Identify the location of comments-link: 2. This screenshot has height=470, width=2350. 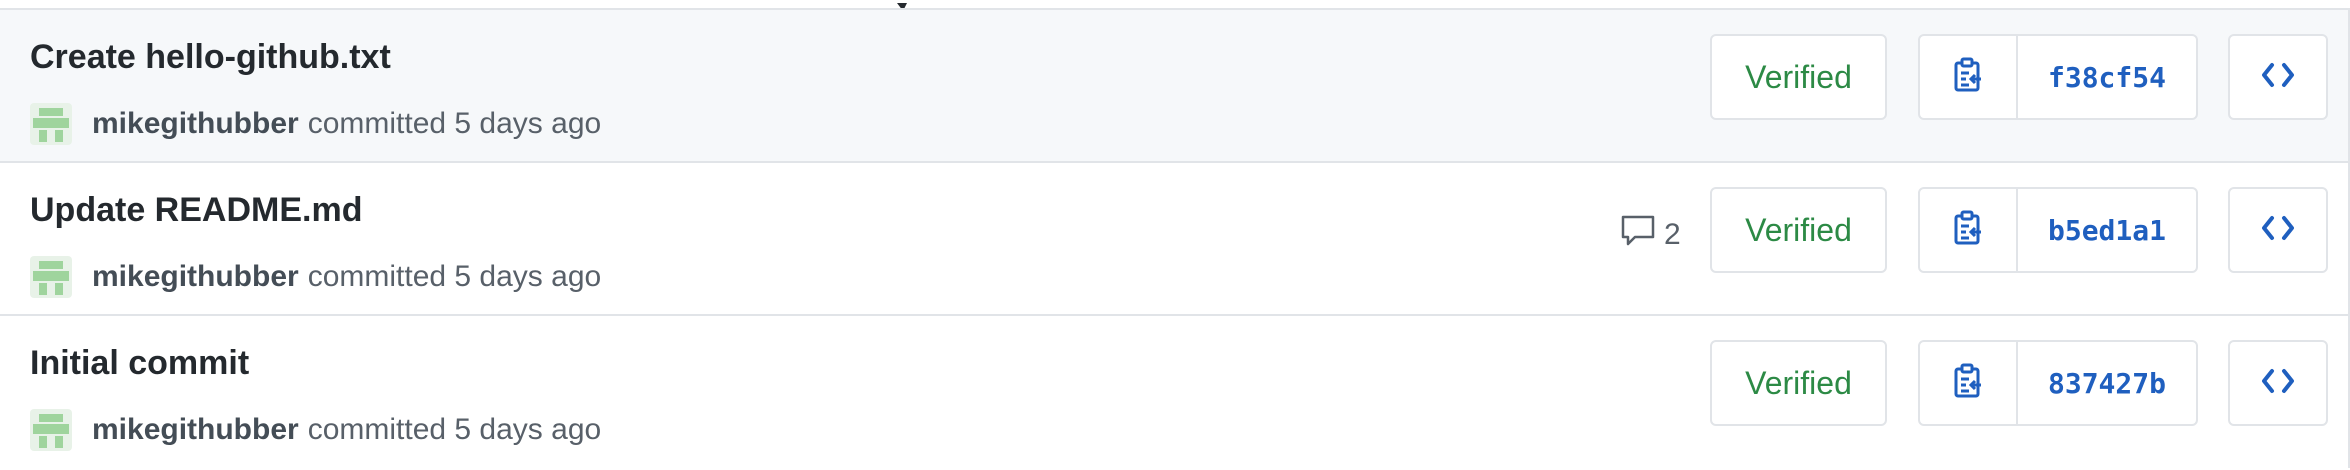
(1650, 235).